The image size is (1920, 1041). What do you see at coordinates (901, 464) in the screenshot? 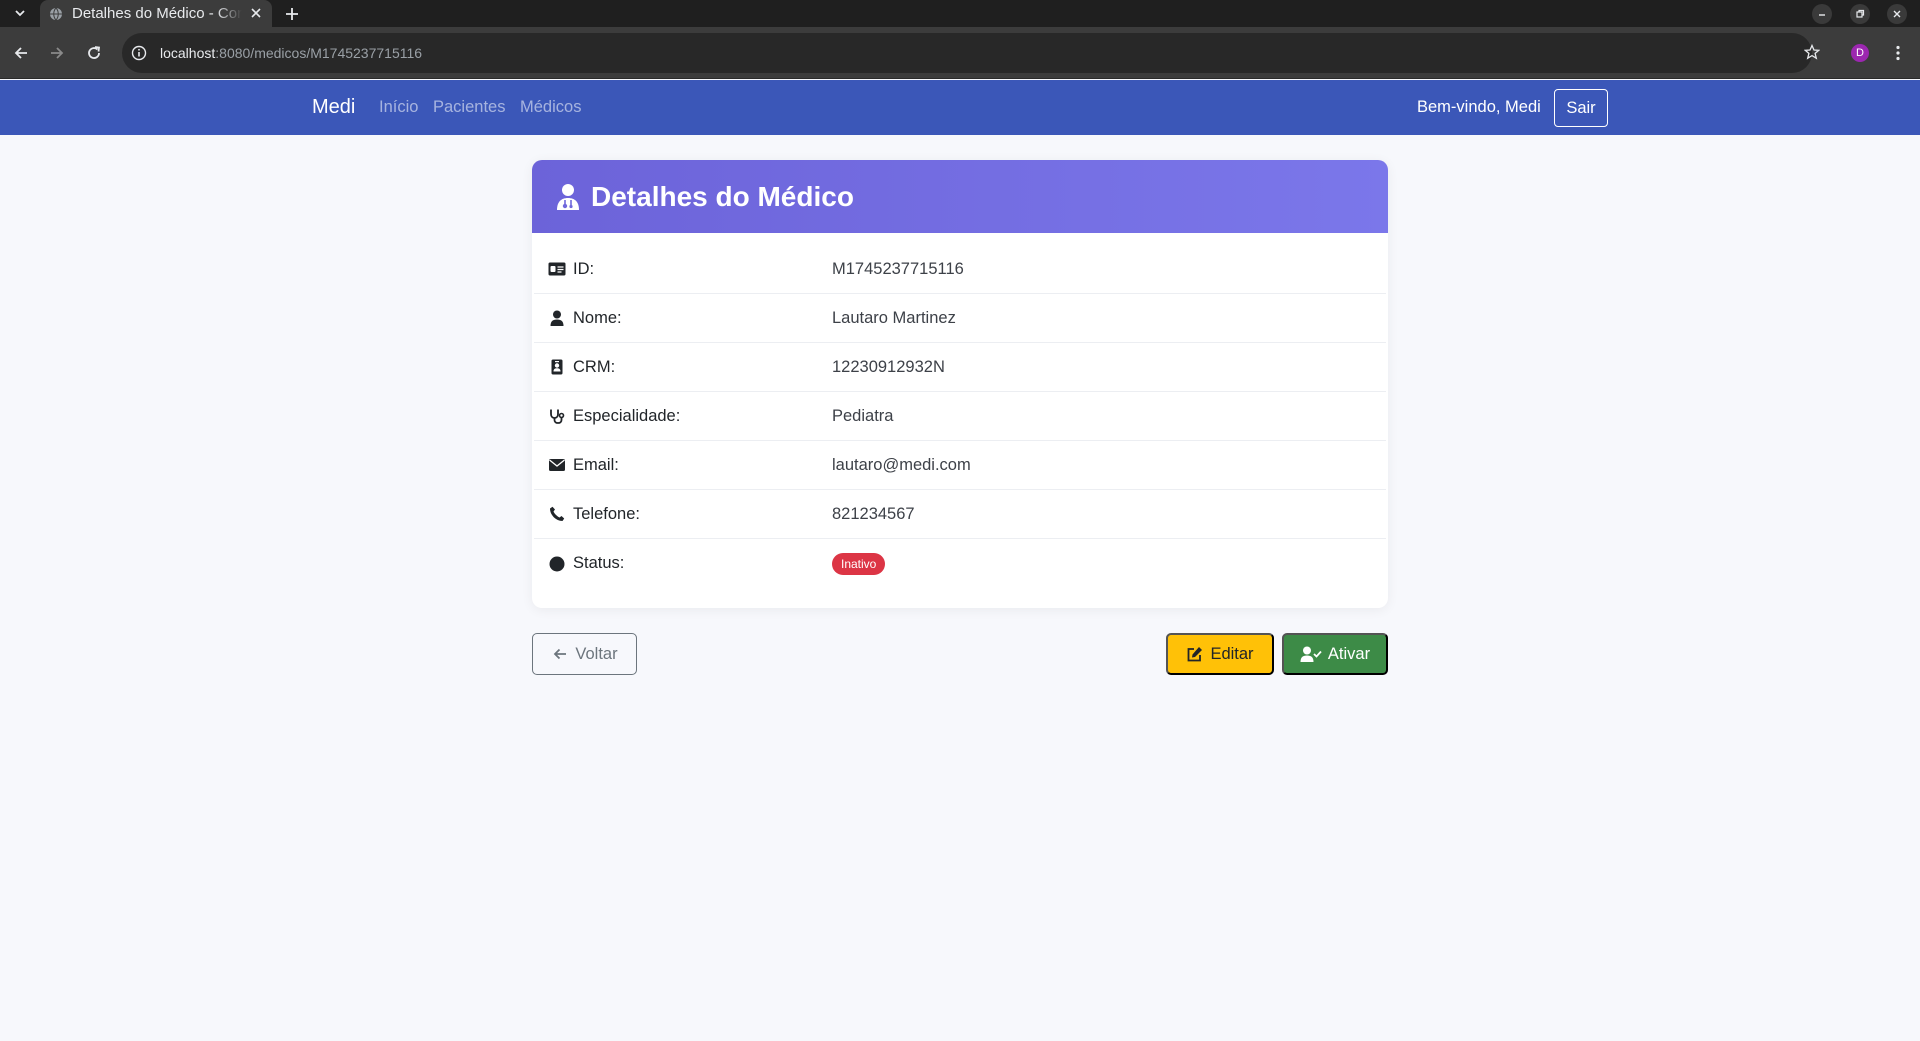
I see `detail-value-email: lautaro@medi.com` at bounding box center [901, 464].